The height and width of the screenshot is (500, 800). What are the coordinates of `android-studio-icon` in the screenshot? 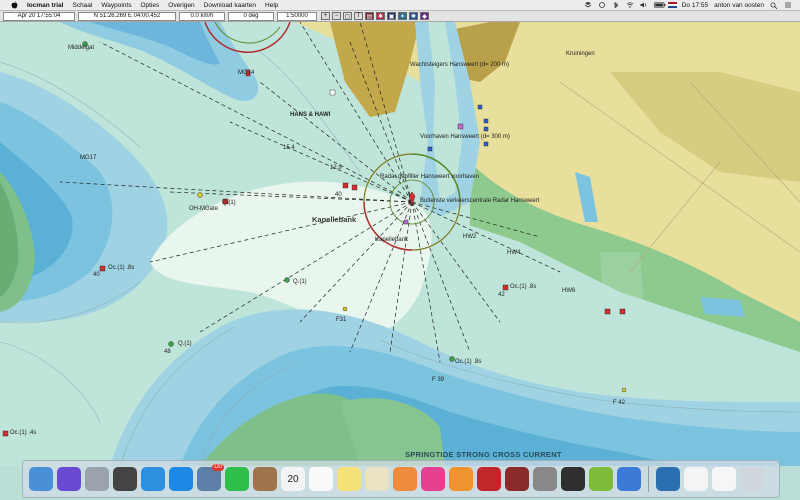 It's located at (601, 479).